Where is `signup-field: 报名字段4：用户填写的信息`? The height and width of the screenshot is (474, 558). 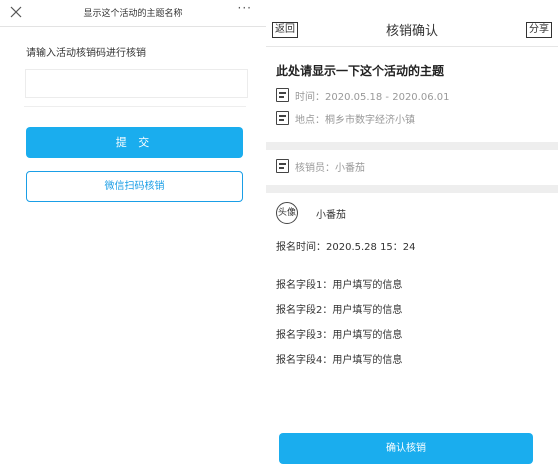
signup-field: 报名字段4：用户填写的信息 is located at coordinates (339, 360).